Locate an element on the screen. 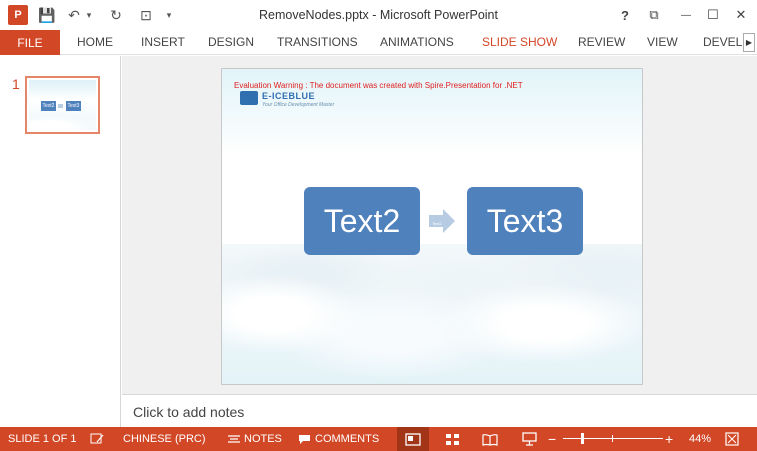 Image resolution: width=757 pixels, height=451 pixels. slide-thumbnail-pane: 1 Text2 Text3 is located at coordinates (60, 241).